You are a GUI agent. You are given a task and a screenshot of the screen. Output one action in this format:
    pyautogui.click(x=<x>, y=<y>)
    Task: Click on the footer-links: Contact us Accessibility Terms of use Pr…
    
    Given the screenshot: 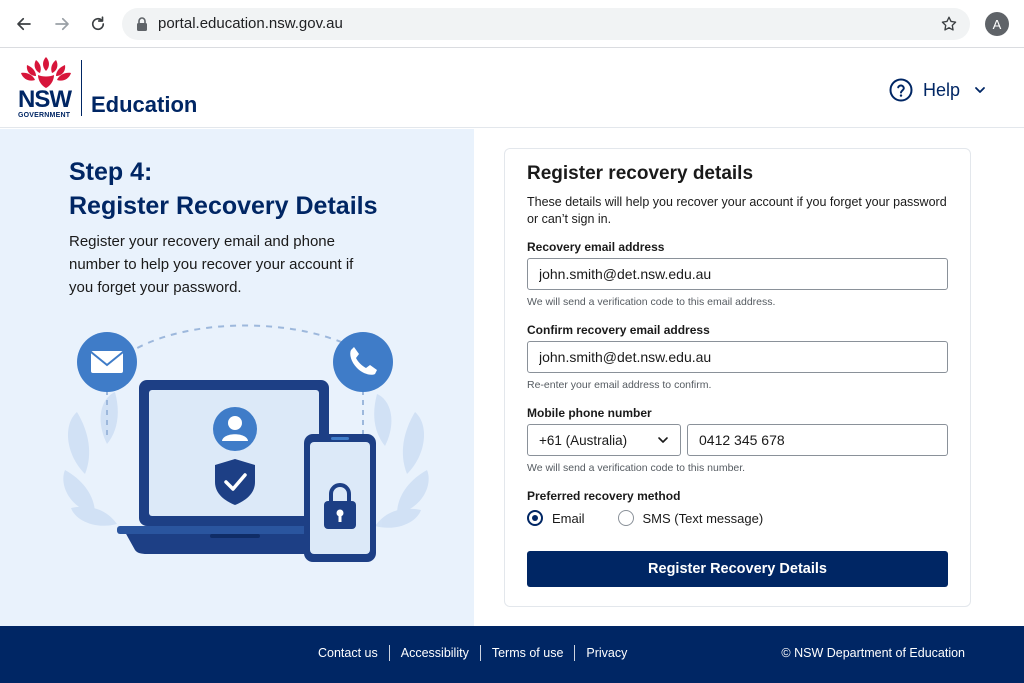 What is the action you would take?
    pyautogui.click(x=472, y=653)
    